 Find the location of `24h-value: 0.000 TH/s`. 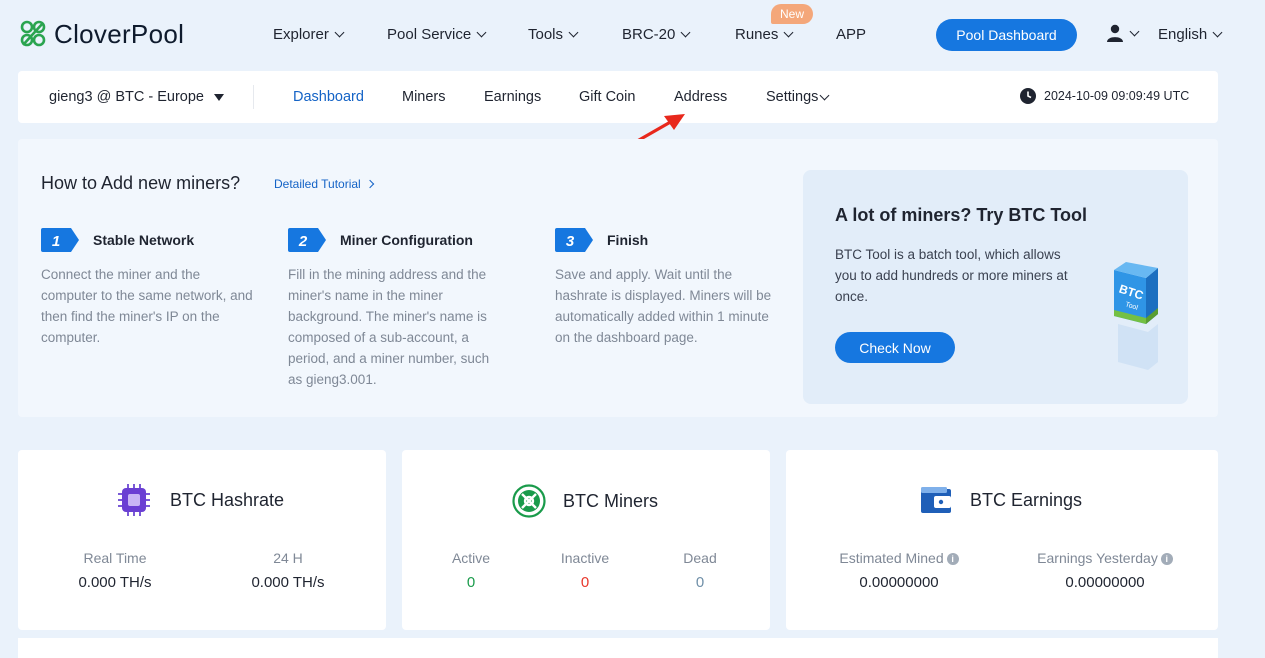

24h-value: 0.000 TH/s is located at coordinates (288, 582).